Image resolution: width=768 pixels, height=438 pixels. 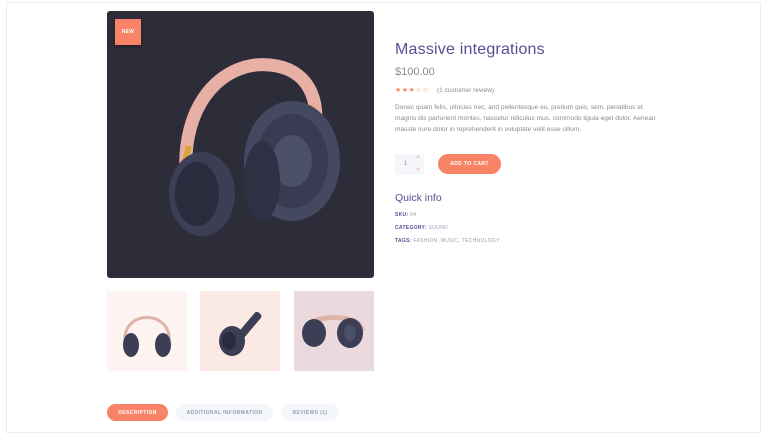 What do you see at coordinates (412, 90) in the screenshot?
I see `rating-stars: ★★★☆☆` at bounding box center [412, 90].